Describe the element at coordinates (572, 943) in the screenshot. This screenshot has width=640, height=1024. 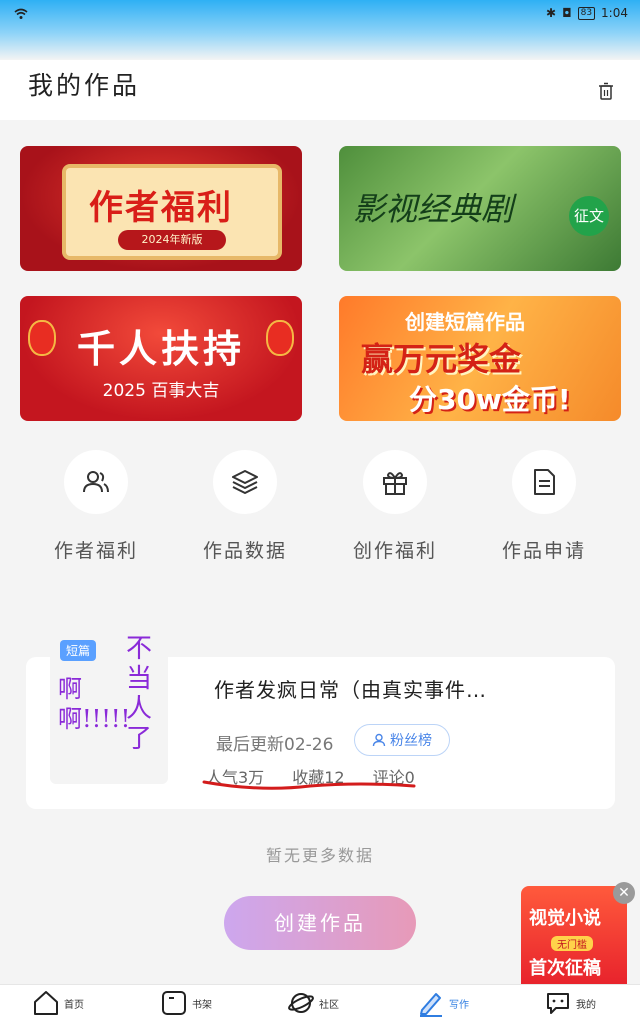
I see `ad-badge: 无门槛` at that location.